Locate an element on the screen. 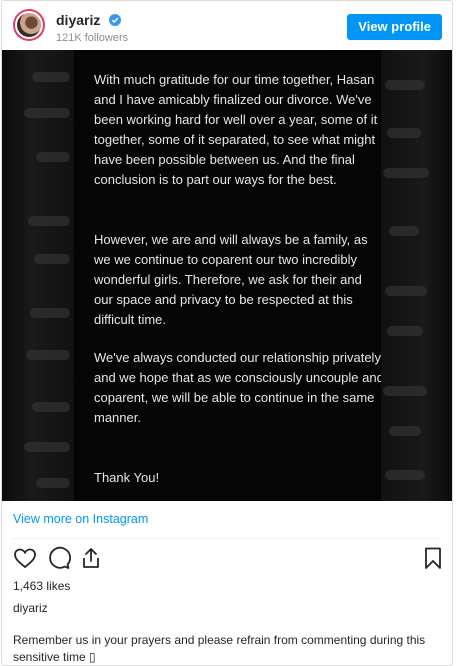 The height and width of the screenshot is (666, 461). avatar-image is located at coordinates (29, 25).